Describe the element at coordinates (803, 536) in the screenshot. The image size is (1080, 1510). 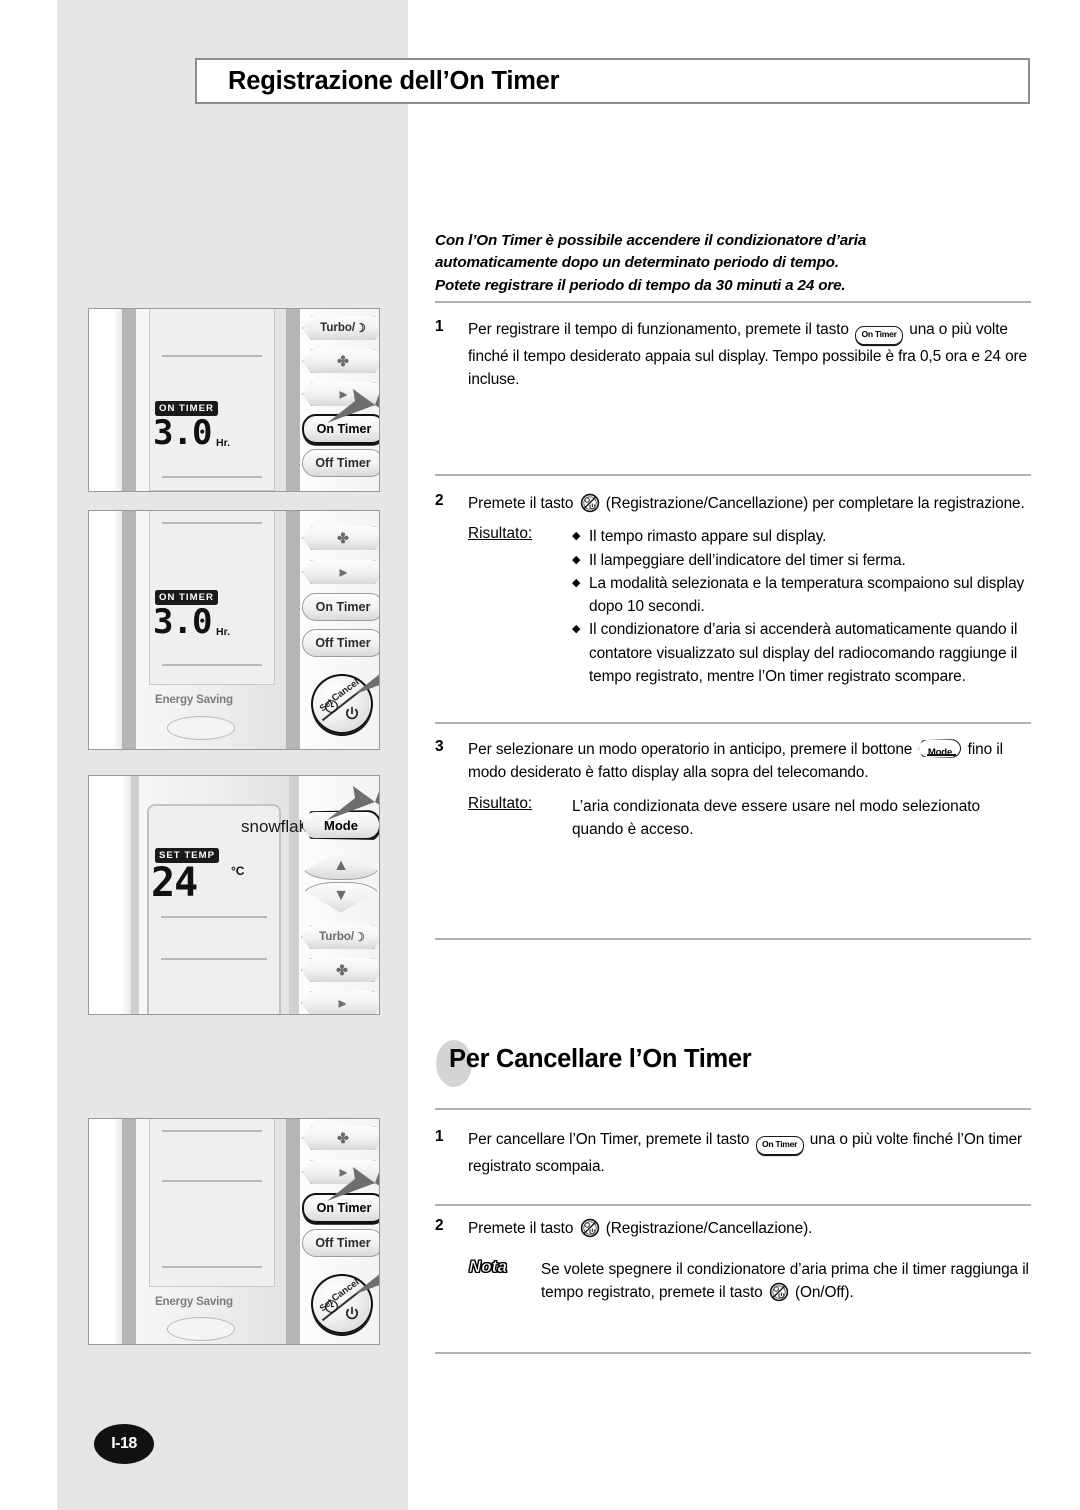
I see `bullet-item: ◆ Il tempo rimasto appare sul display.` at that location.